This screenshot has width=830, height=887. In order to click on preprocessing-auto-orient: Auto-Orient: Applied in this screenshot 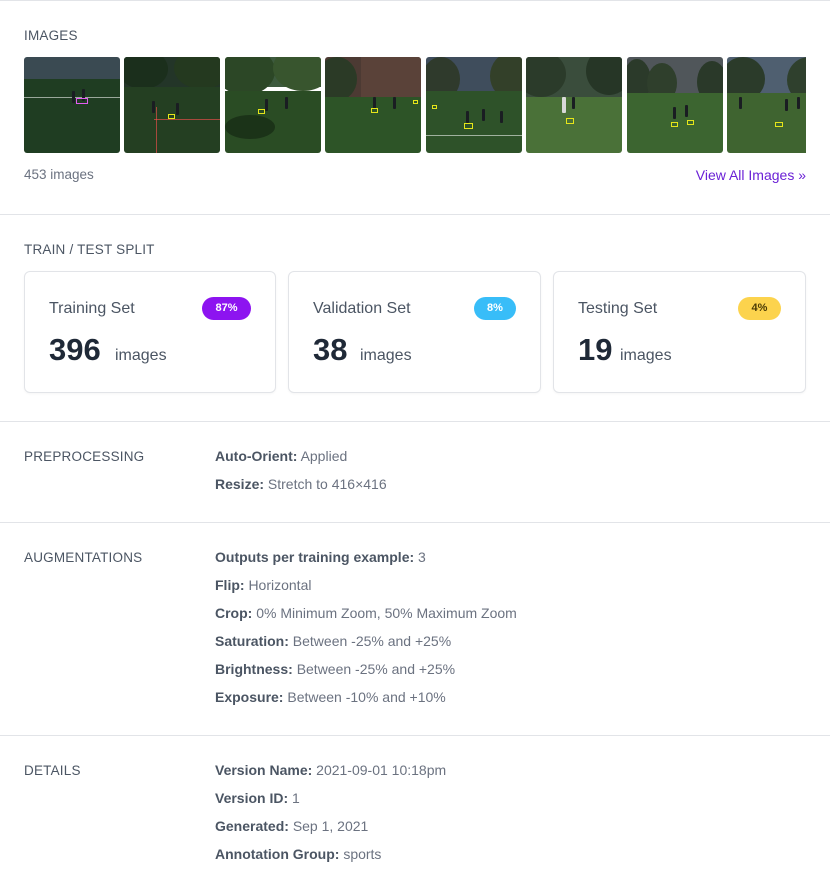, I will do `click(281, 456)`.